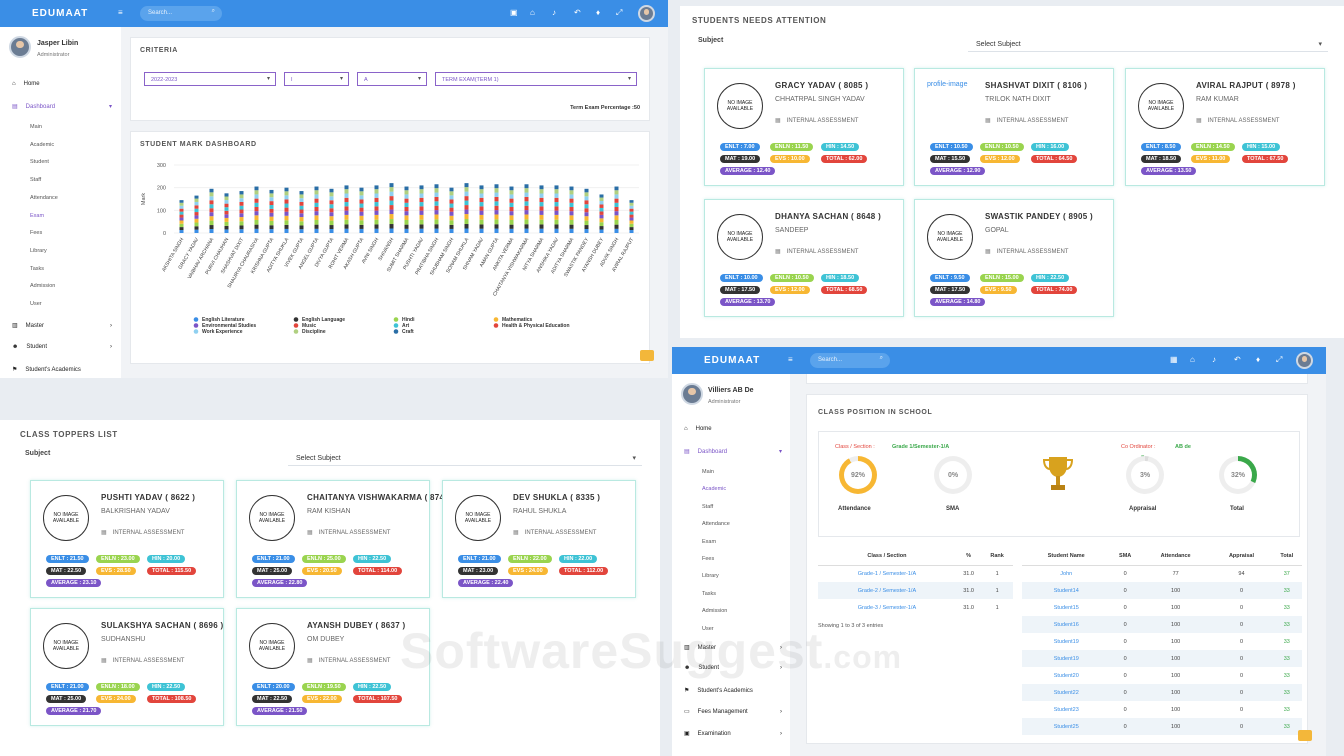 This screenshot has height=756, width=1344. Describe the element at coordinates (1286, 557) in the screenshot. I see `table-header: Total` at that location.